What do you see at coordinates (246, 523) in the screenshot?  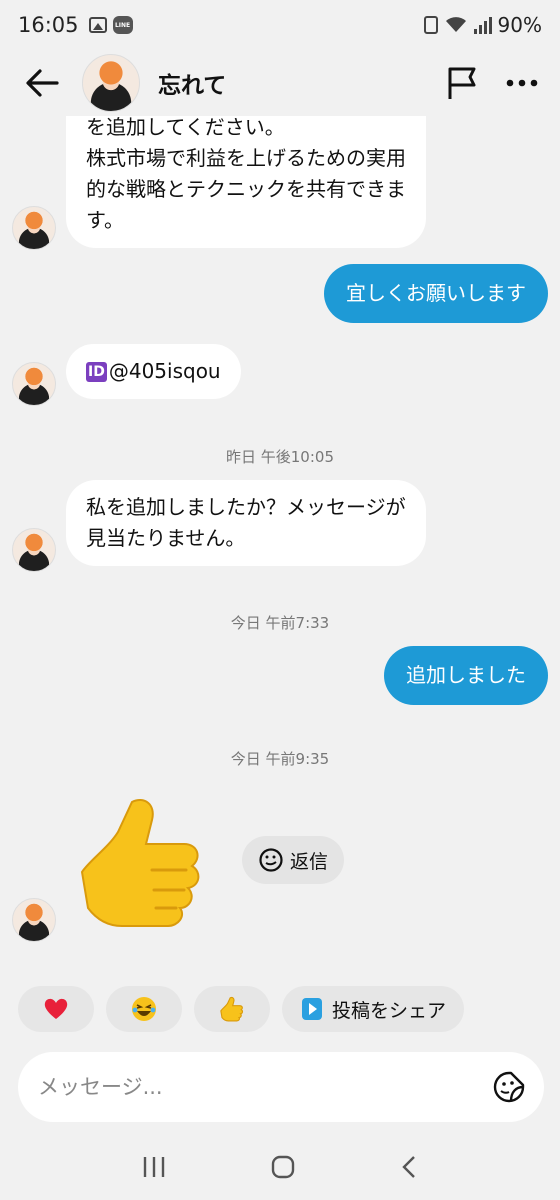 I see `incoming-message: 私を追加しましたか？メッセージが 見当たりません。` at bounding box center [246, 523].